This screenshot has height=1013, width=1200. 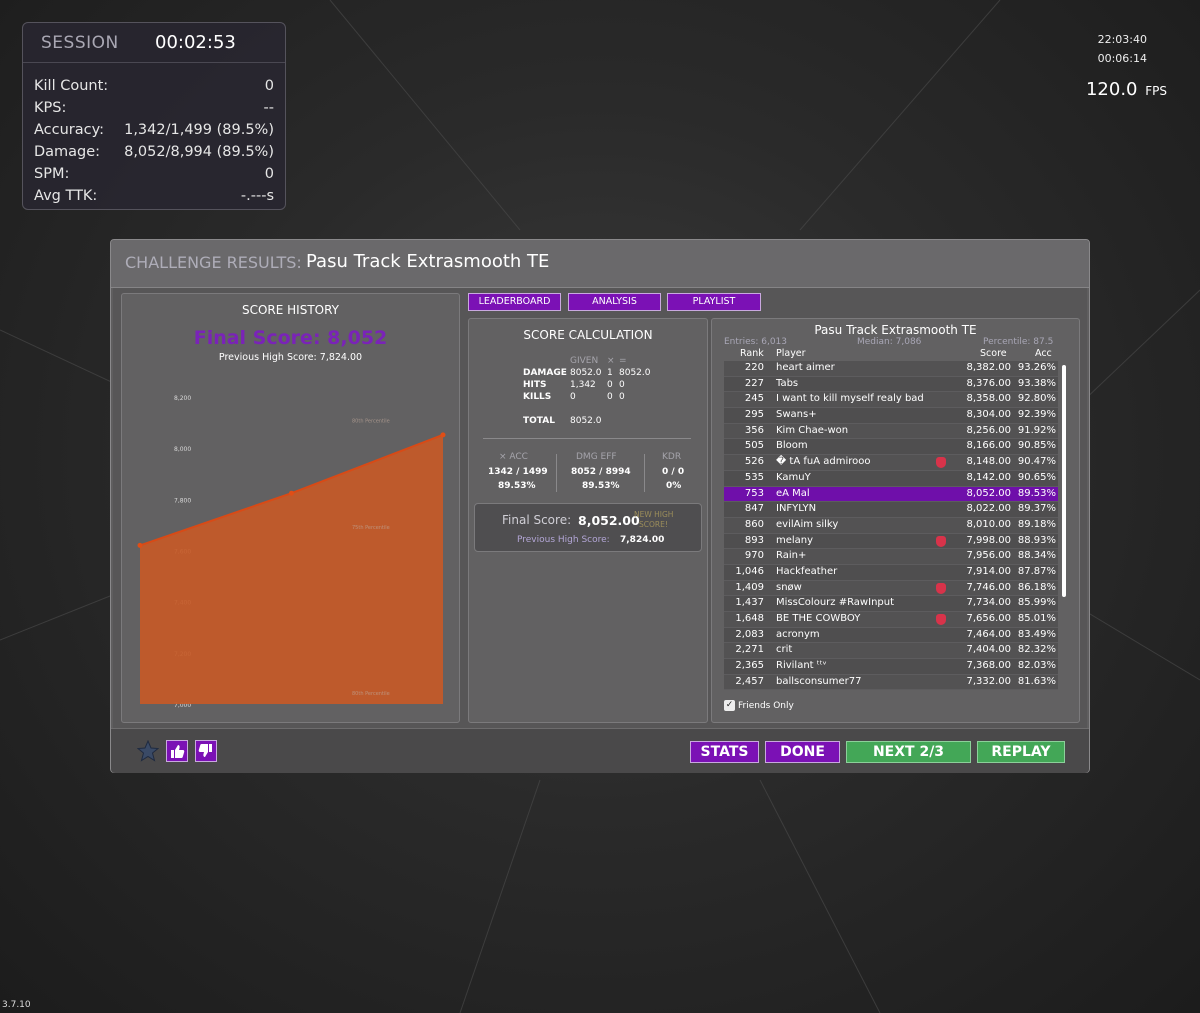 What do you see at coordinates (807, 524) in the screenshot?
I see `row-player: evilAim silky` at bounding box center [807, 524].